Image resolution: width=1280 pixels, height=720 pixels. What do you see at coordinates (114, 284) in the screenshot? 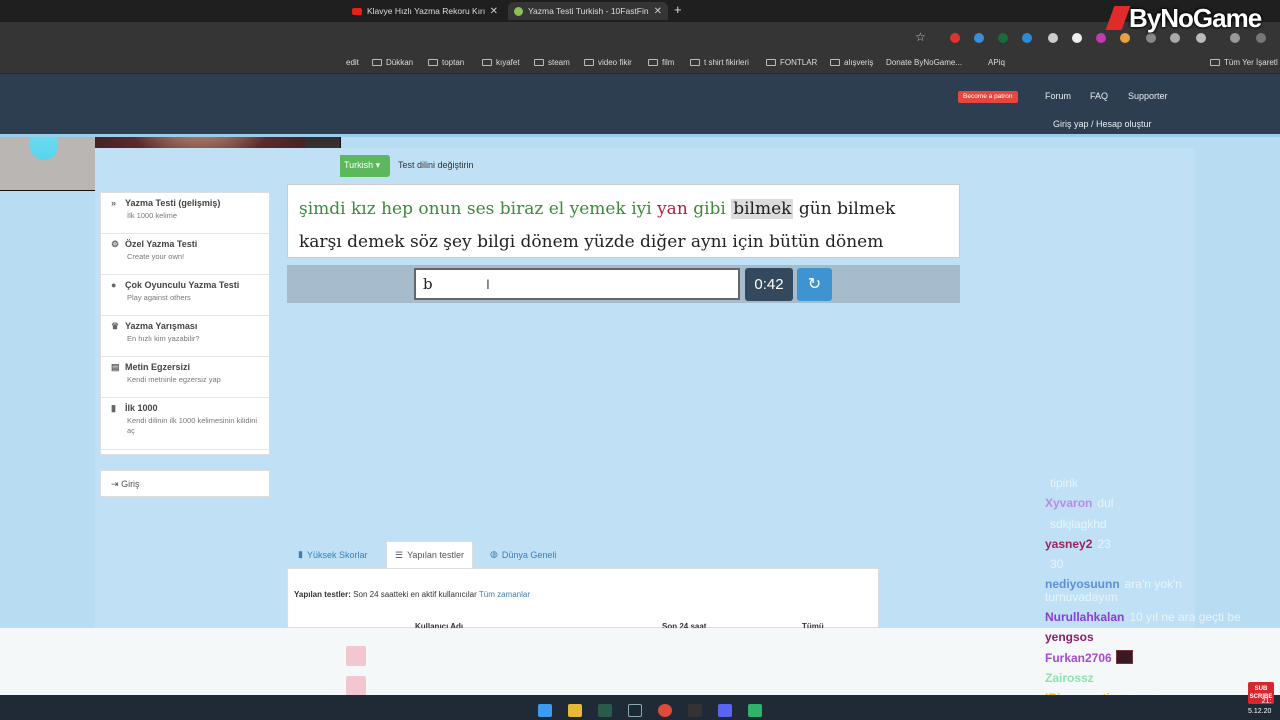
I see `users-icon: ●` at bounding box center [114, 284].